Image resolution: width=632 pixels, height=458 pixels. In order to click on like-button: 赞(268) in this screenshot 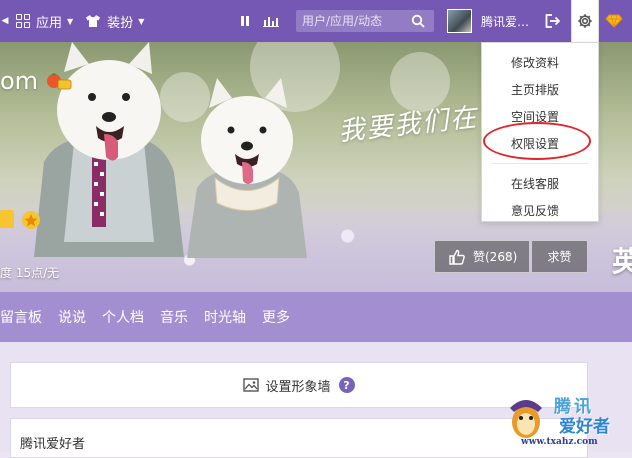, I will do `click(482, 256)`.